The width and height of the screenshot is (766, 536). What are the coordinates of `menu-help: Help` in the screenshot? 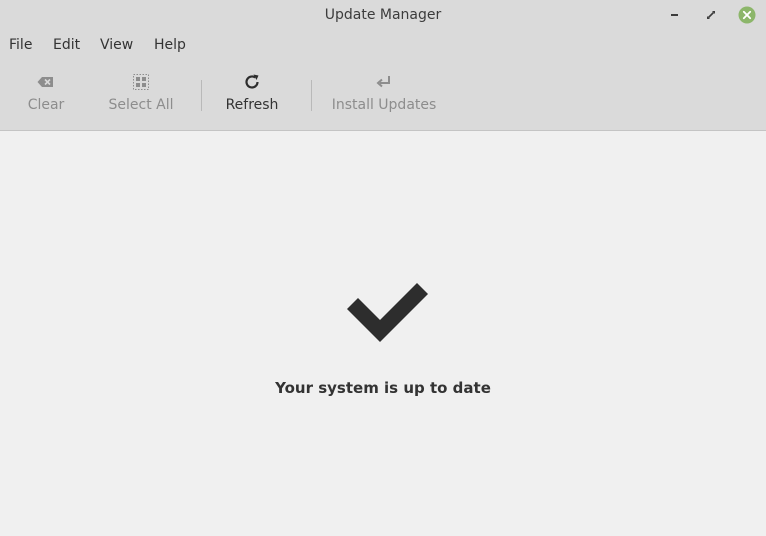 It's located at (170, 45).